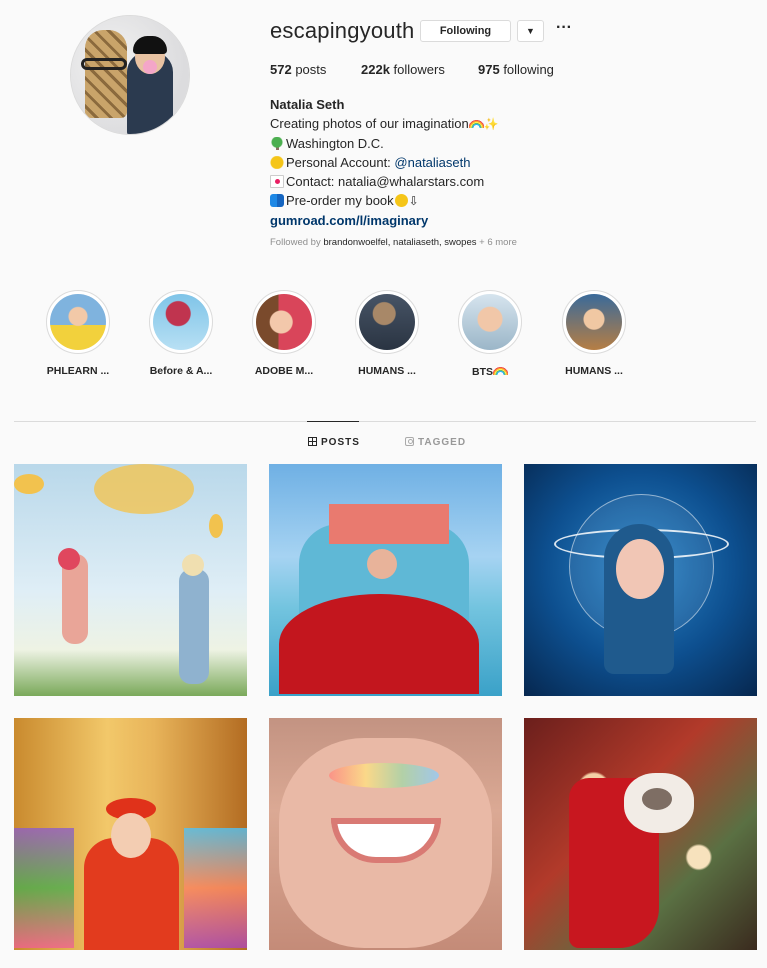  Describe the element at coordinates (130, 75) in the screenshot. I see `profile-avatar` at that location.